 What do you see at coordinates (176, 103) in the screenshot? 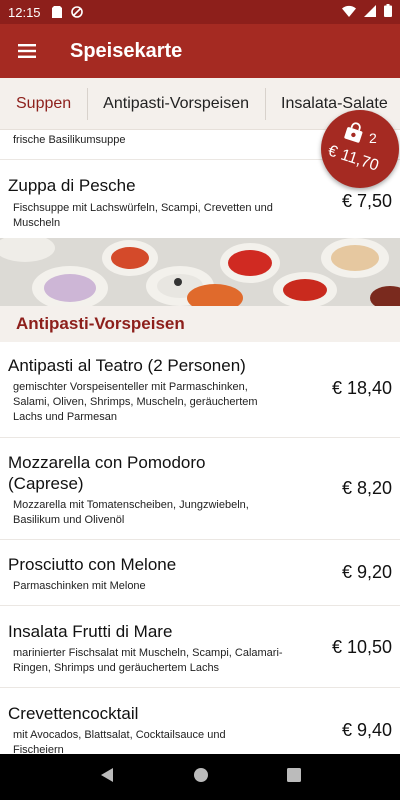
I see `tab-antipasti-vorspeisen: Antipasti-Vorspeisen` at bounding box center [176, 103].